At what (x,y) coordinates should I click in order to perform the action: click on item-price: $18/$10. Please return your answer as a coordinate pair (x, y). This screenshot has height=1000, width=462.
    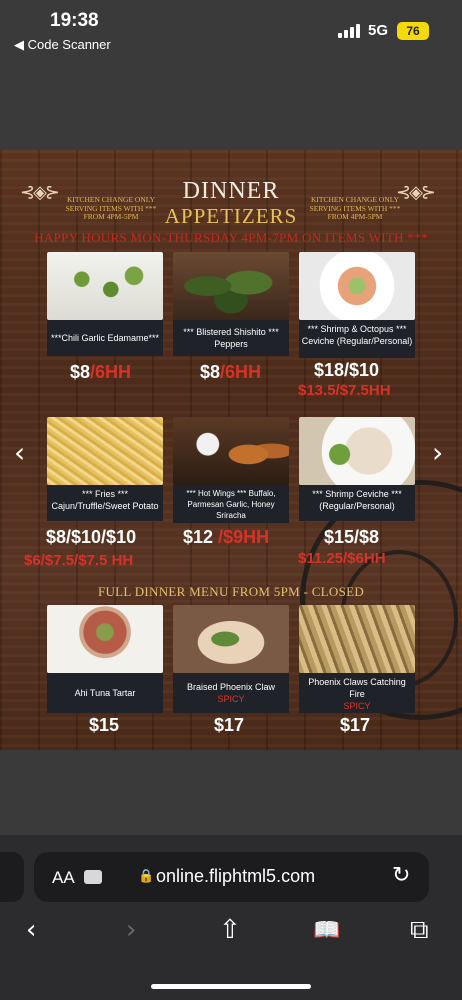
    Looking at the image, I should click on (347, 370).